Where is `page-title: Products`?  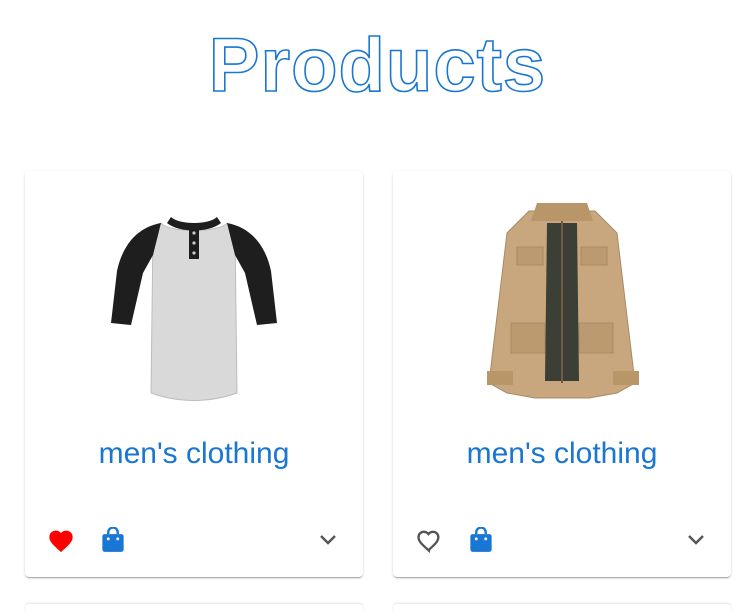 page-title: Products is located at coordinates (377, 65).